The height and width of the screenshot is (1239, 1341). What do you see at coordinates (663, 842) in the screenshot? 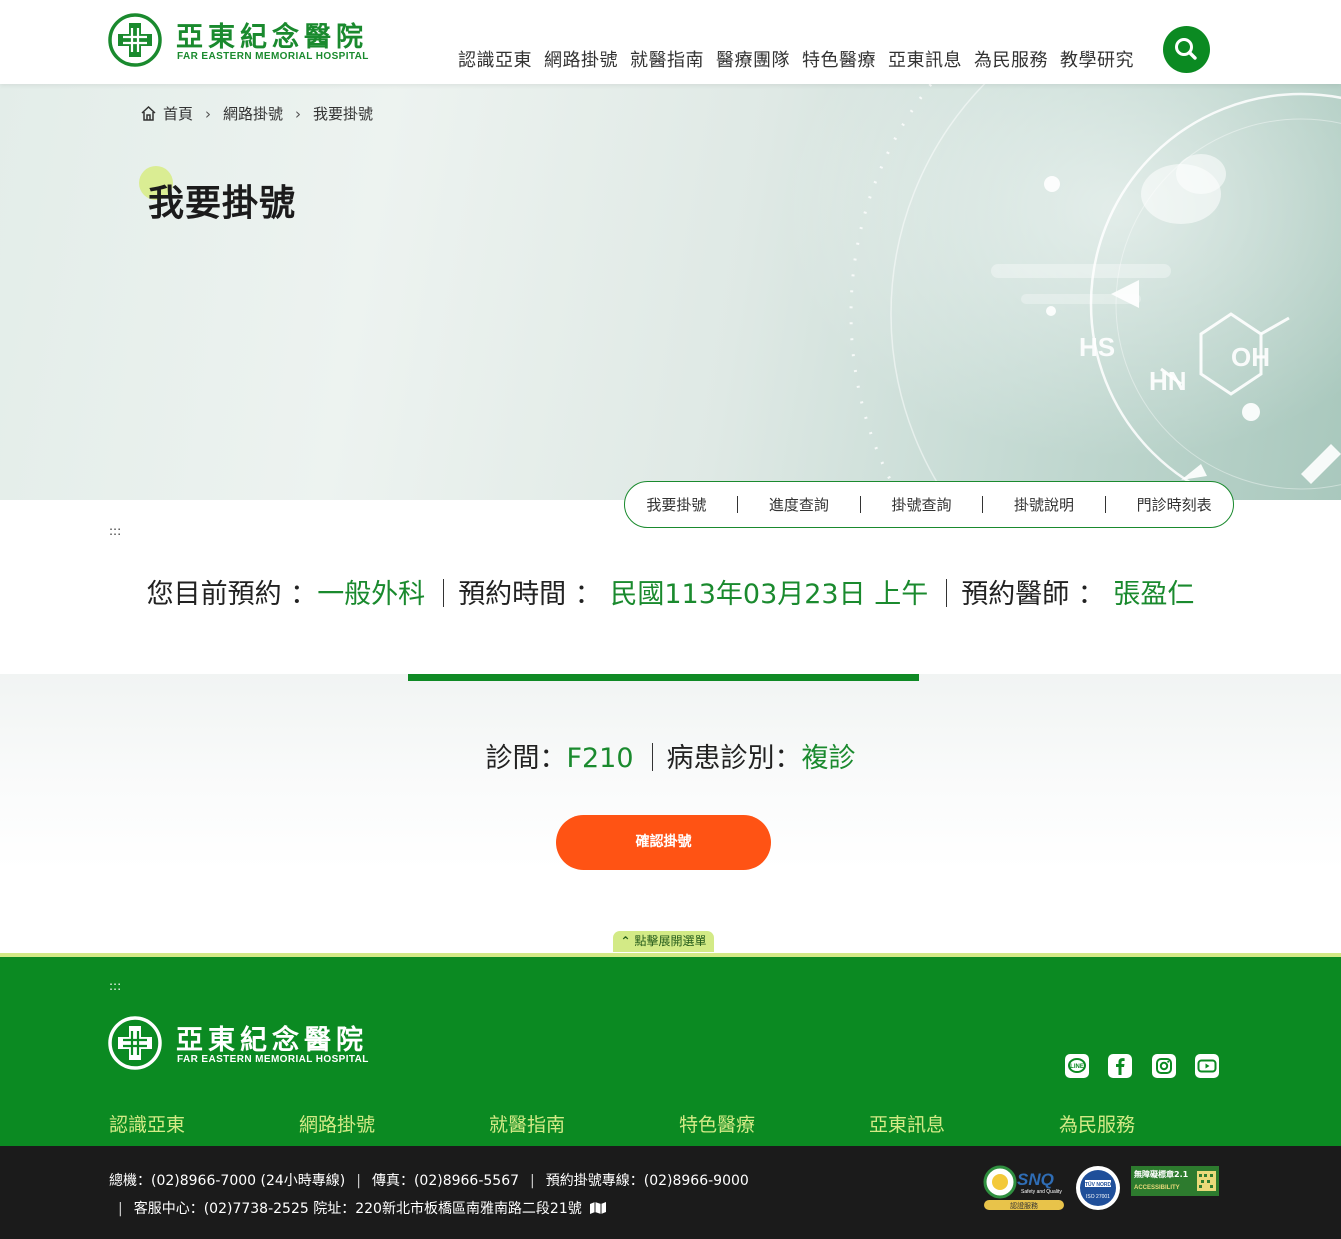
I see `confirm-registration-button: 確認掛號` at bounding box center [663, 842].